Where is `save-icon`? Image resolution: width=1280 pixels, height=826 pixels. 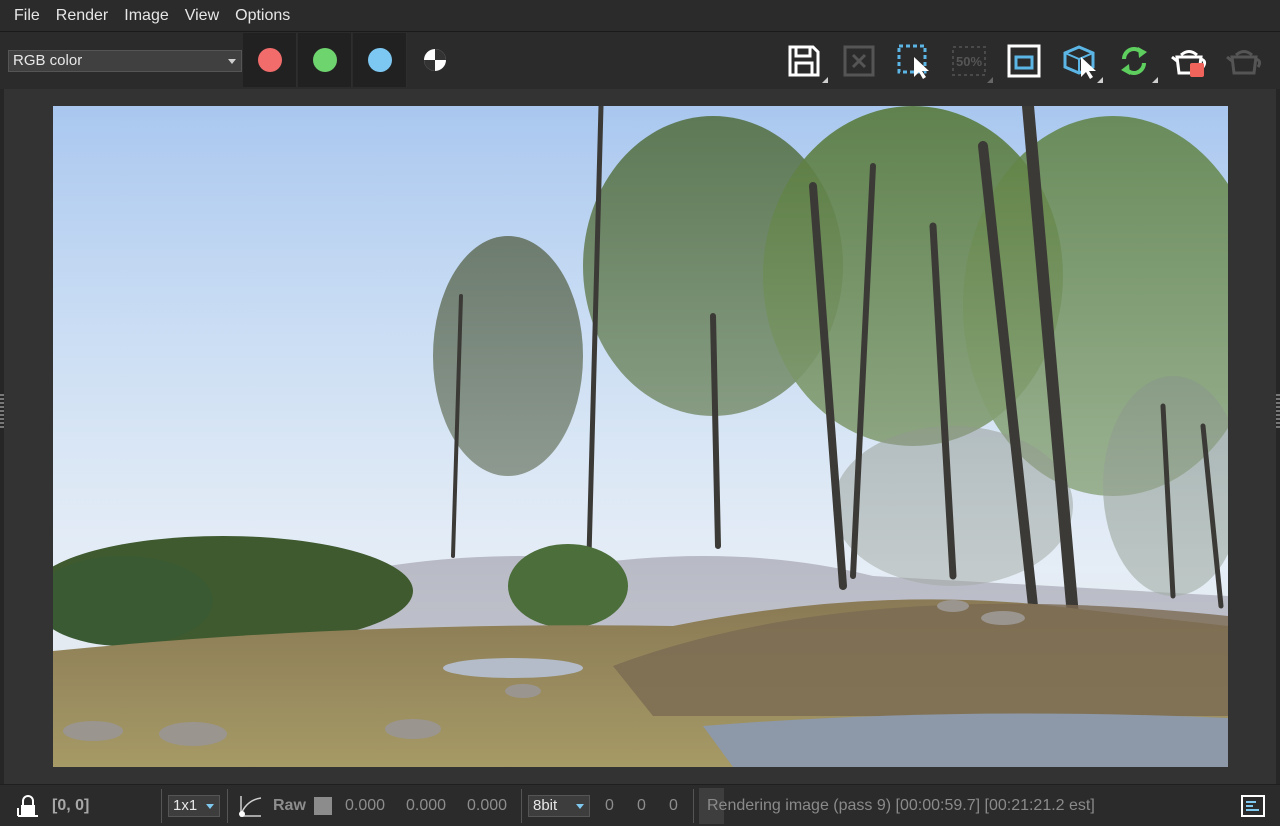 save-icon is located at coordinates (804, 61).